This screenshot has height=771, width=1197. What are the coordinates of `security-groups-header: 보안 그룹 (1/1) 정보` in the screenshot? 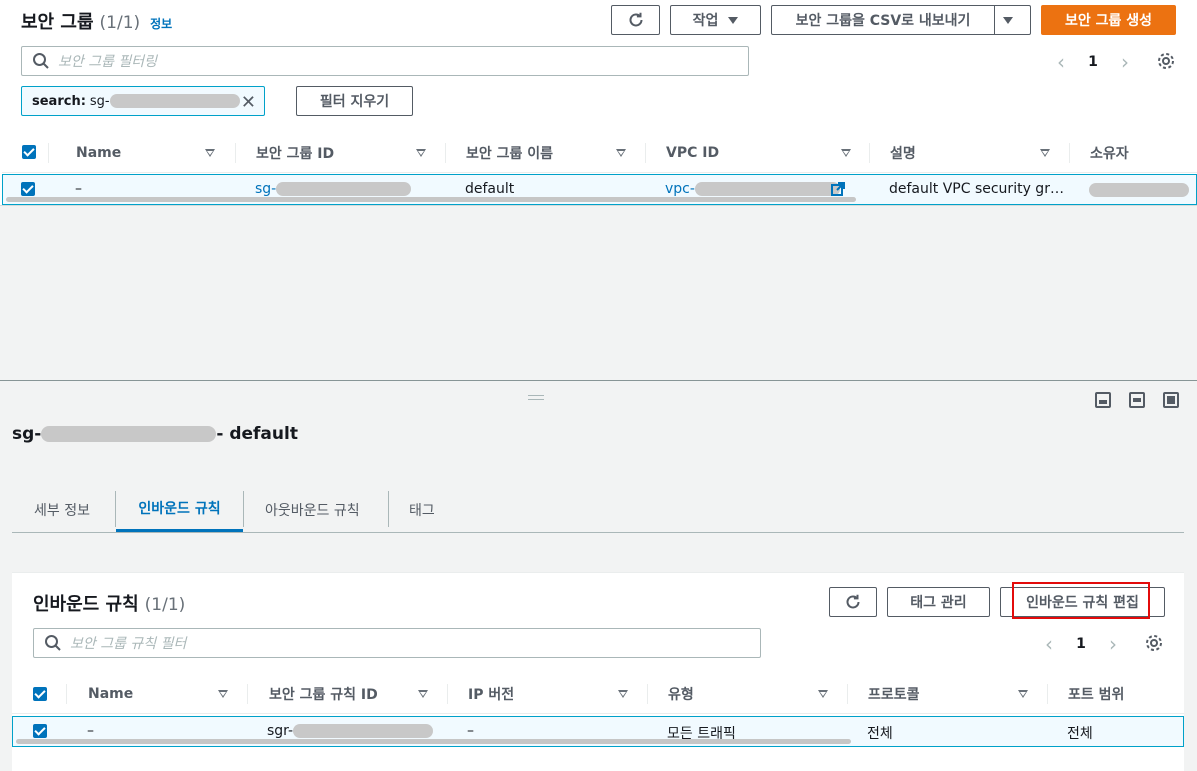 It's located at (96, 21).